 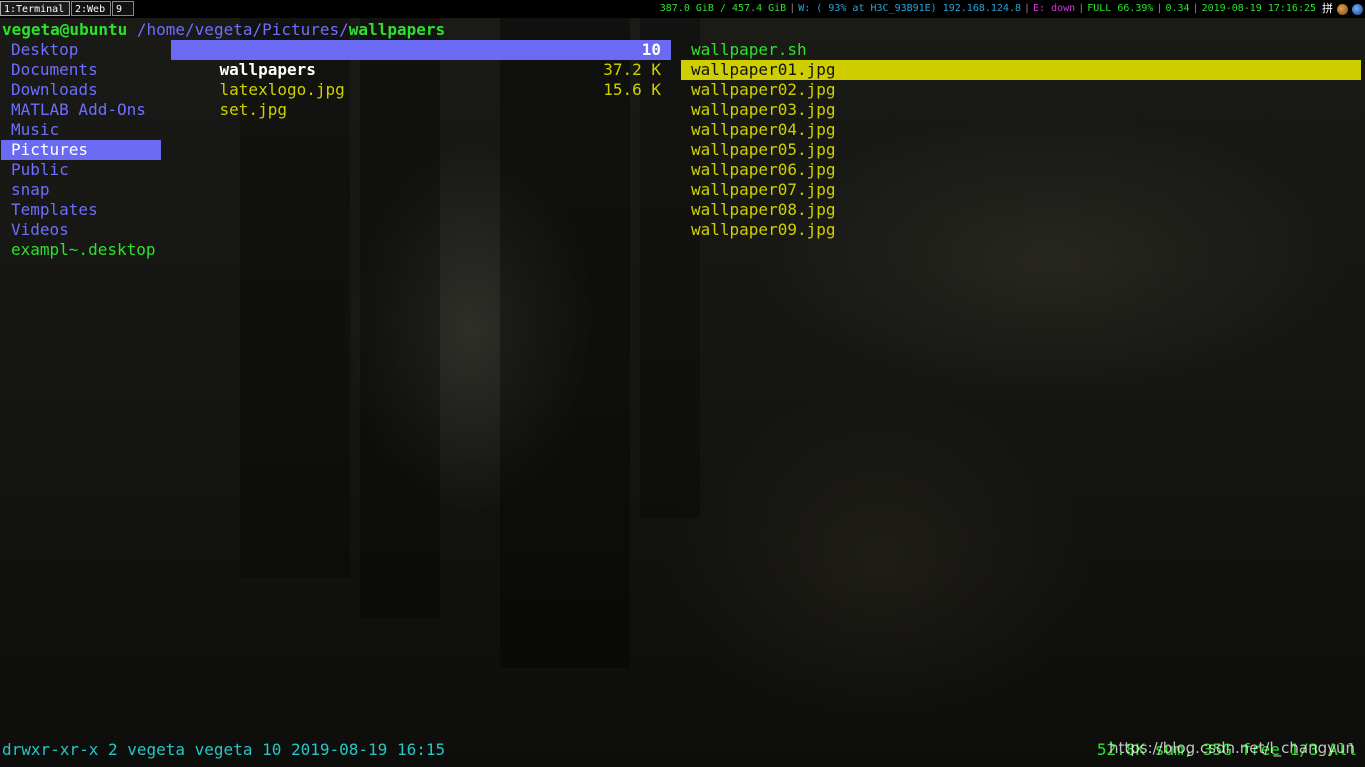 What do you see at coordinates (632, 69) in the screenshot?
I see `entry-size: 37.2 K` at bounding box center [632, 69].